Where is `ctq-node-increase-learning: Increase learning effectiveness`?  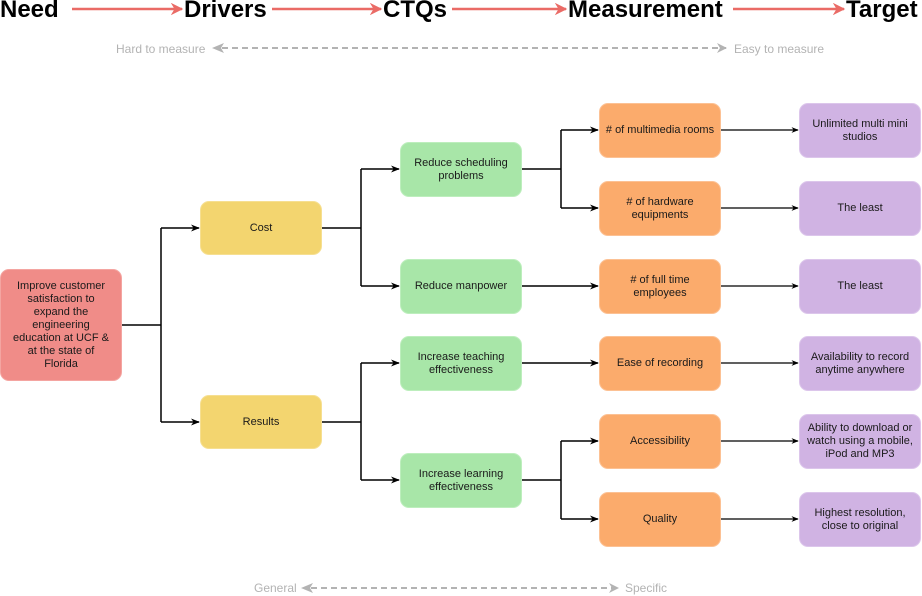 ctq-node-increase-learning: Increase learning effectiveness is located at coordinates (461, 480).